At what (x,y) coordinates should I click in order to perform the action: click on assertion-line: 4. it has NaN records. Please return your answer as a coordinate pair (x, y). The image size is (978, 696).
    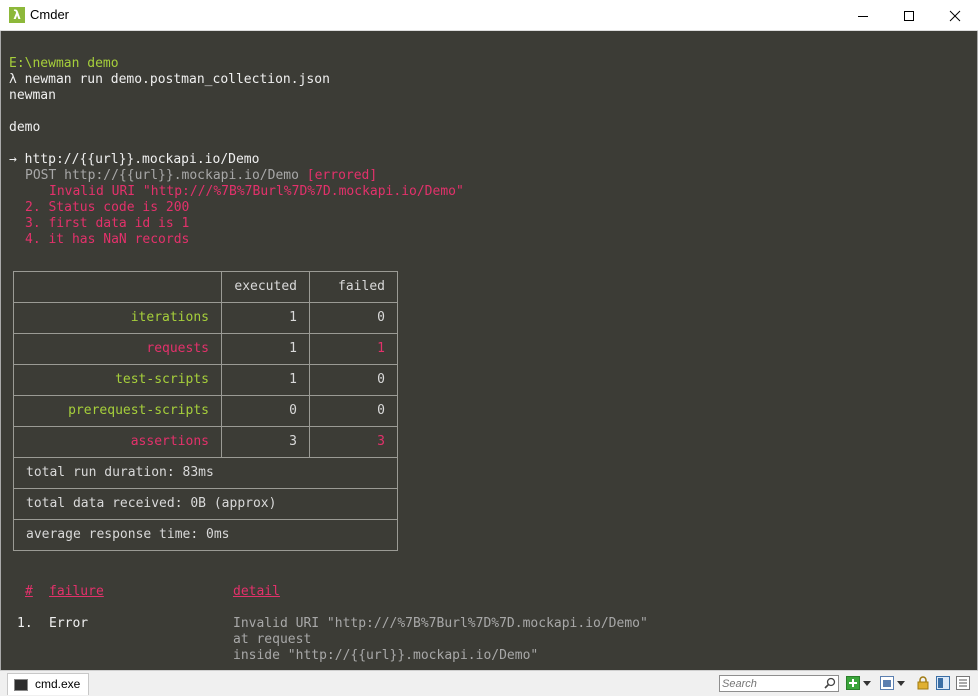
    Looking at the image, I should click on (107, 239).